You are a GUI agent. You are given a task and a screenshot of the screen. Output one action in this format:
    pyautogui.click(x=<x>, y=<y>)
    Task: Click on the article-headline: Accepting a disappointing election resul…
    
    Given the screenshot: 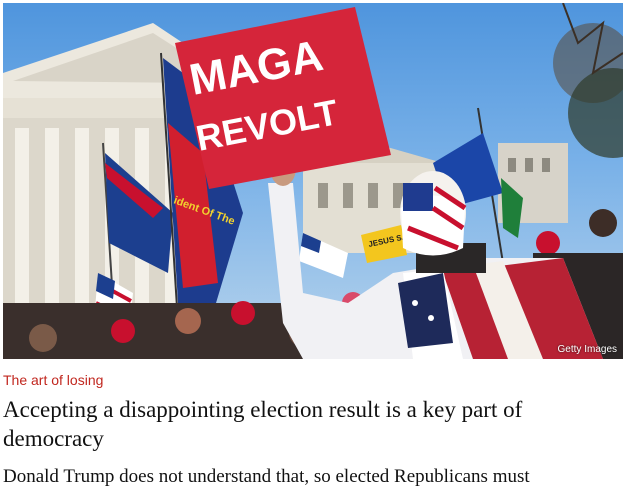 What is the action you would take?
    pyautogui.click(x=312, y=424)
    